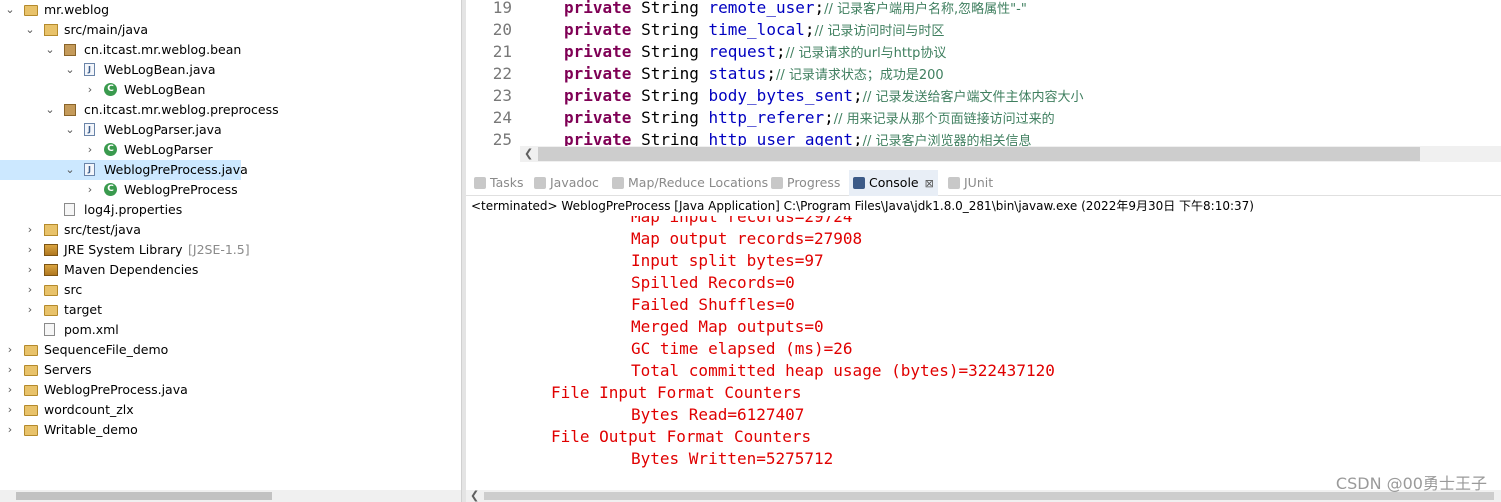 Image resolution: width=1501 pixels, height=502 pixels. Describe the element at coordinates (102, 229) in the screenshot. I see `tree-item-label: src/test/java` at that location.